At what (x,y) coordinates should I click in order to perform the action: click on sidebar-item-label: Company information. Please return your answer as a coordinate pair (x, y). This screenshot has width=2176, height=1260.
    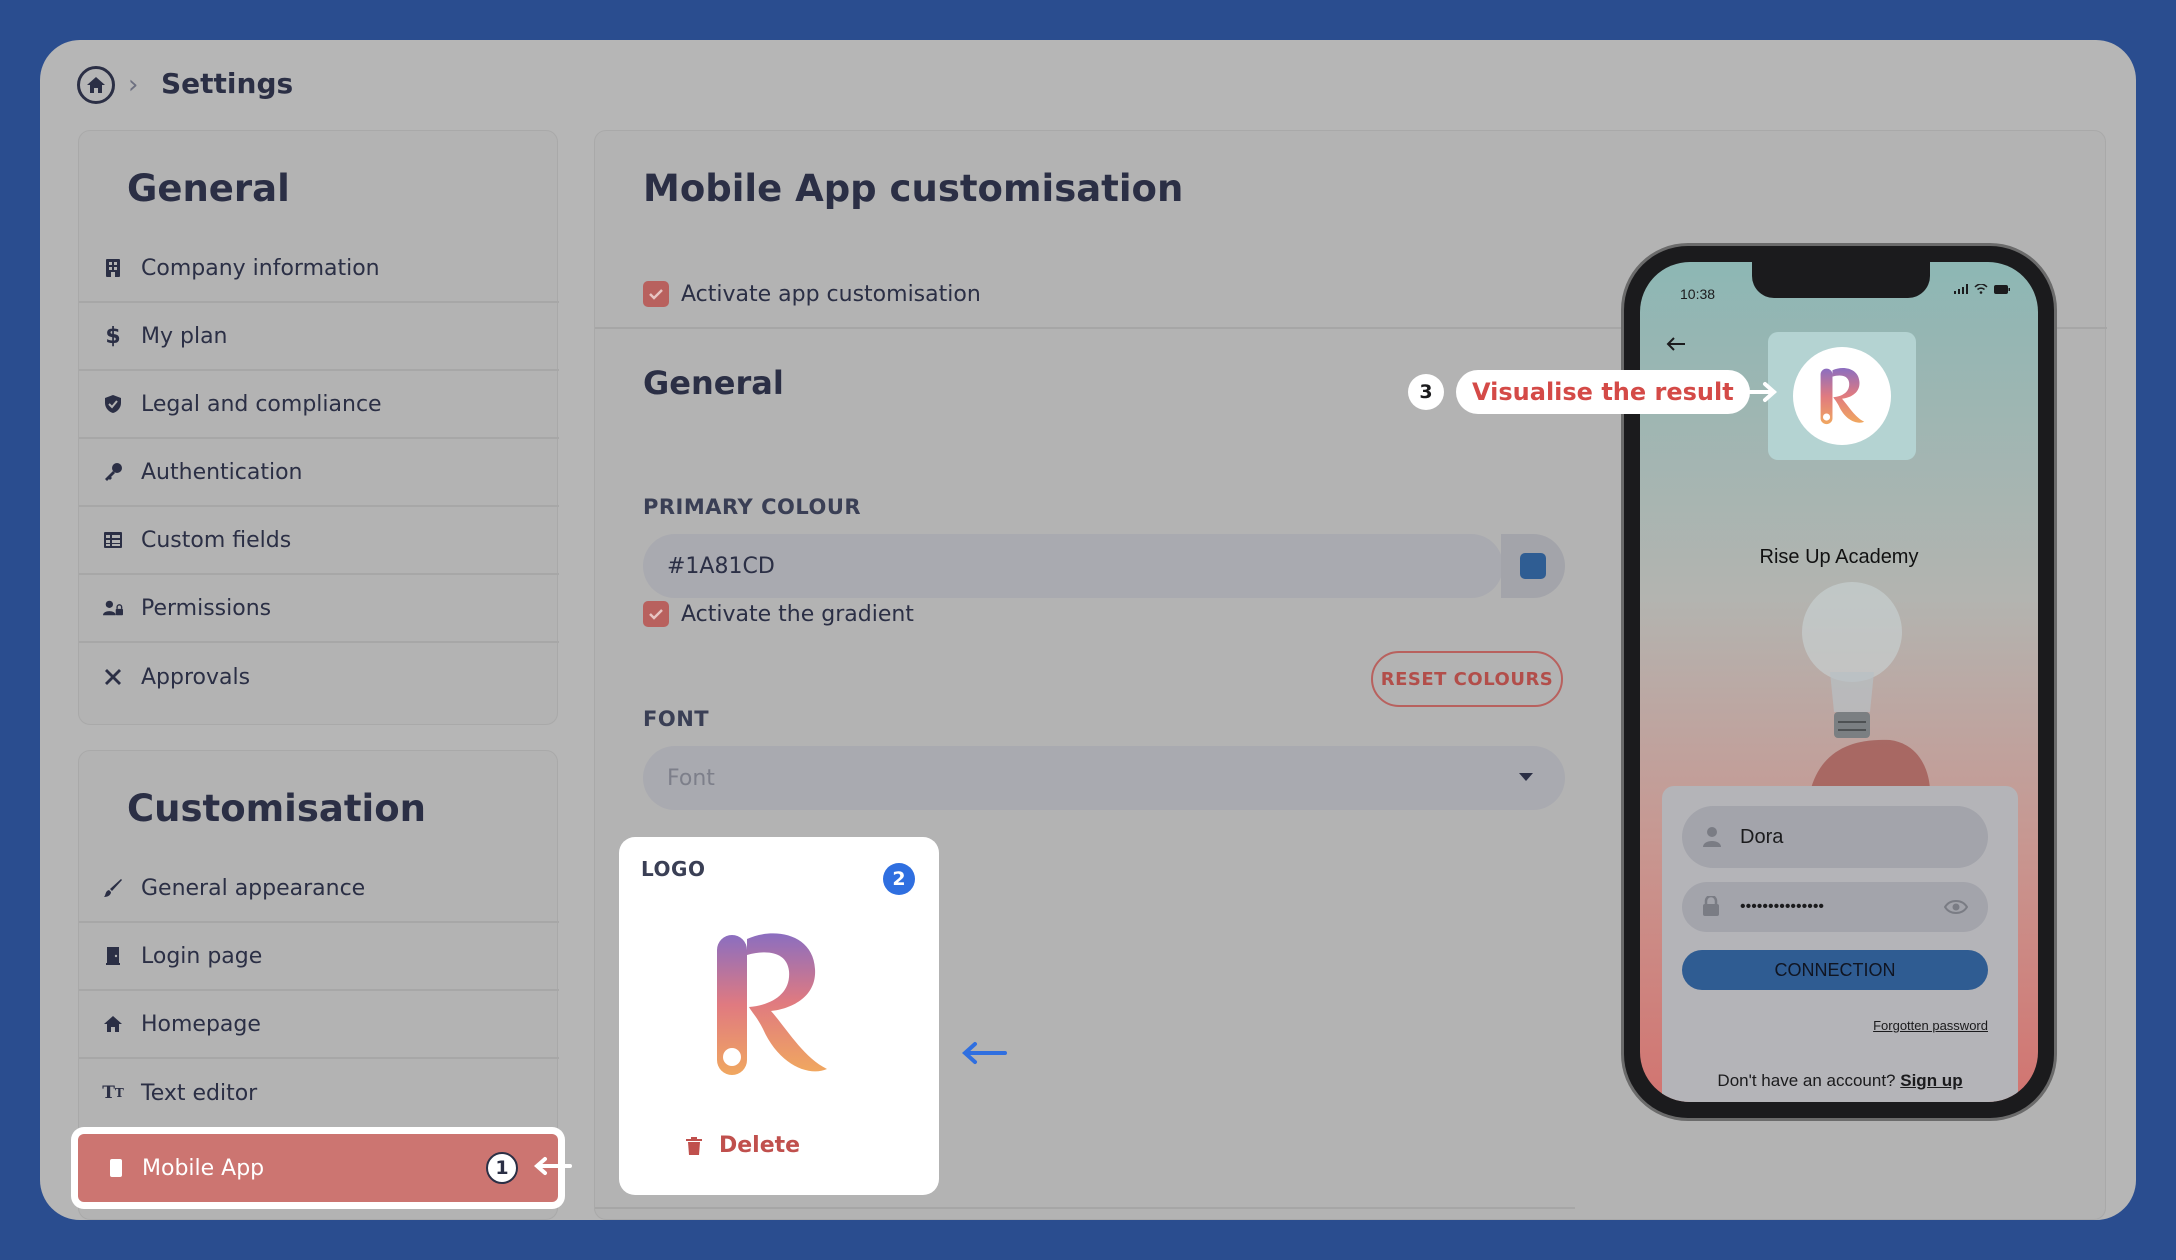
    Looking at the image, I should click on (260, 268).